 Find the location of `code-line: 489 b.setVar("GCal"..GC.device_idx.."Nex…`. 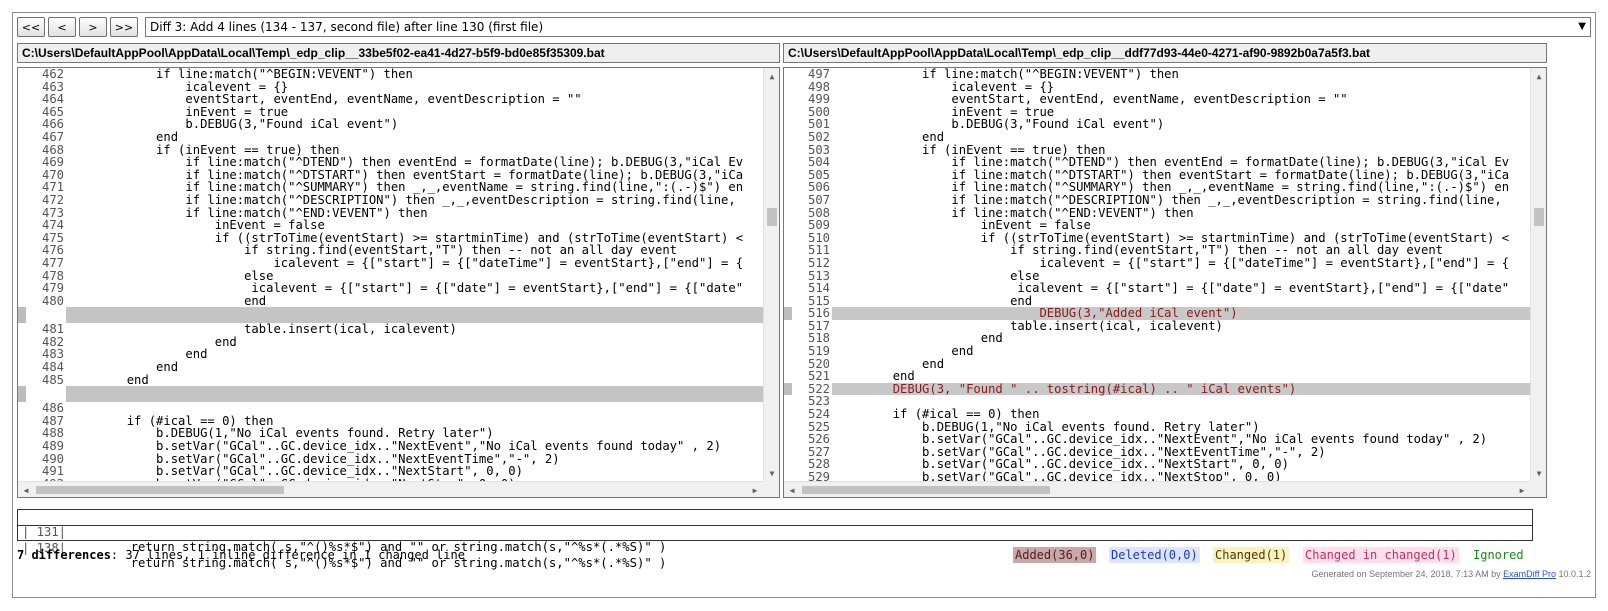

code-line: 489 b.setVar("GCal"..GC.device_idx.."Nex… is located at coordinates (390, 446).